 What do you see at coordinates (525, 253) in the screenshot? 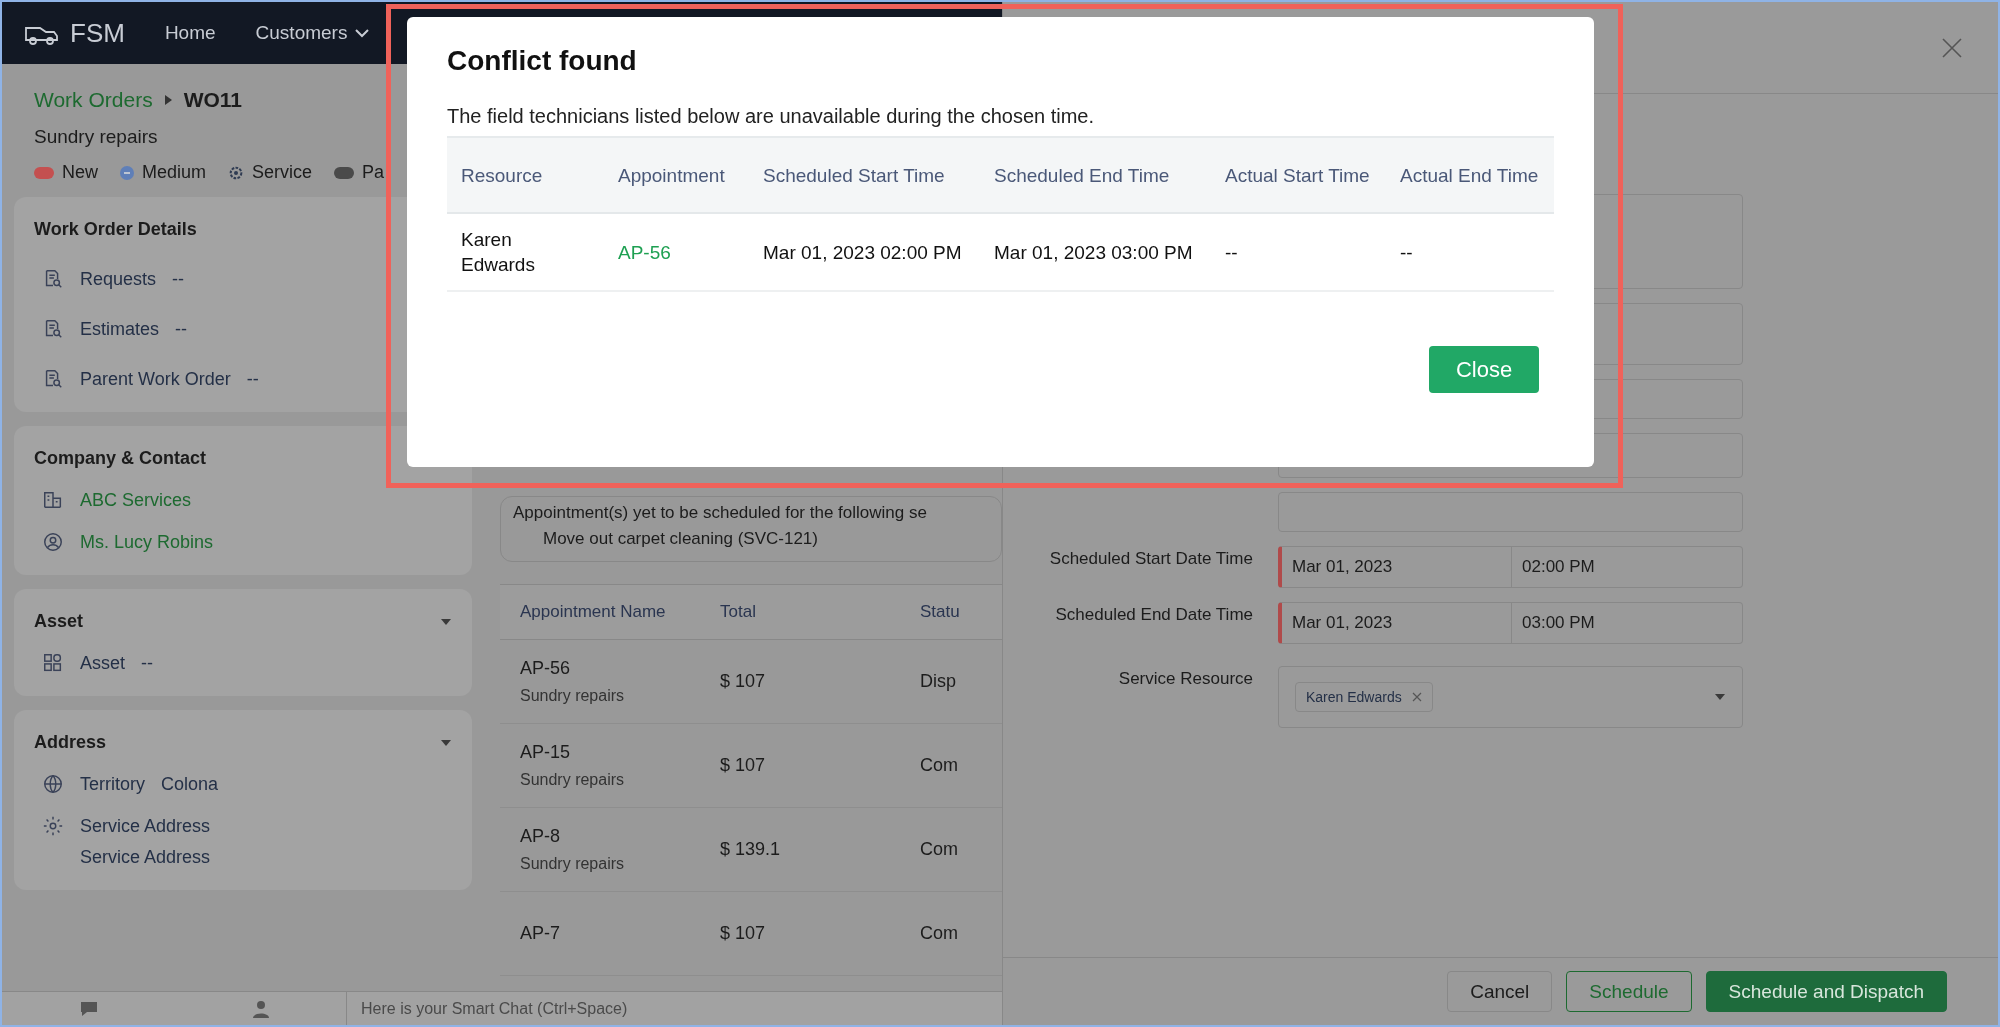
I see `table-cell: Karen Edwards` at bounding box center [525, 253].